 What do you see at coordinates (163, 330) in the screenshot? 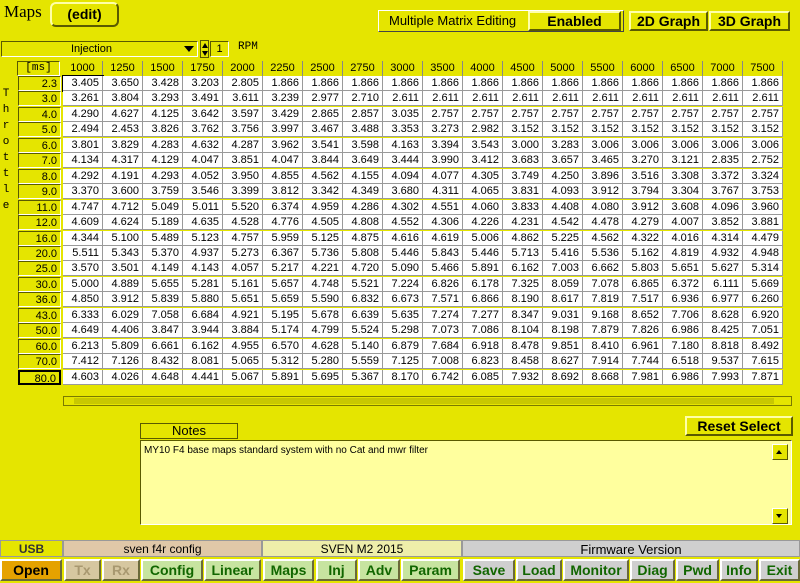
I see `table-cell: 3.847` at bounding box center [163, 330].